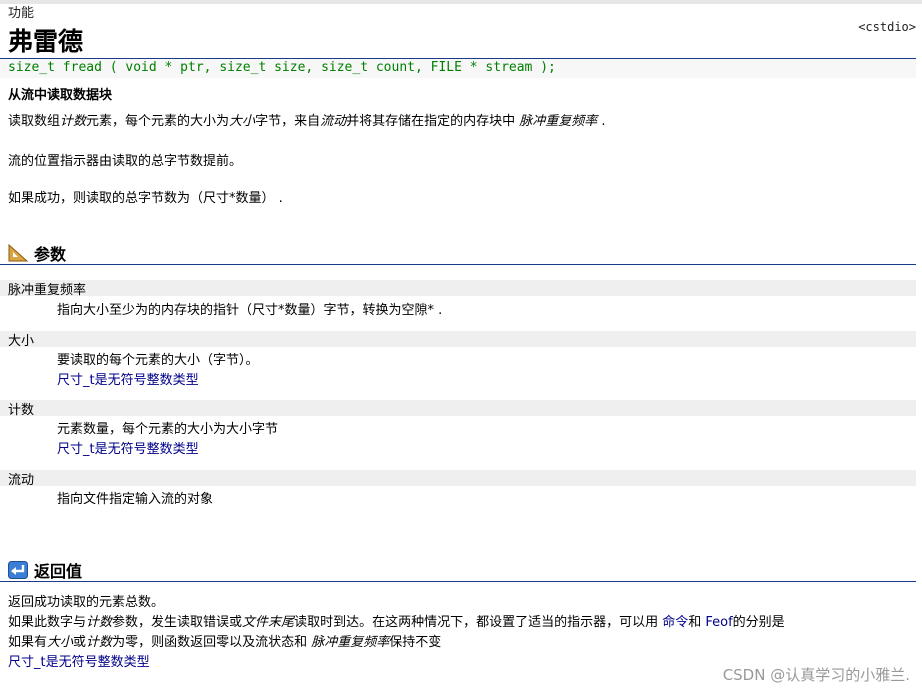 This screenshot has width=922, height=693. I want to click on param-description: 要读取的每个元素的大小（字节）。, so click(158, 360).